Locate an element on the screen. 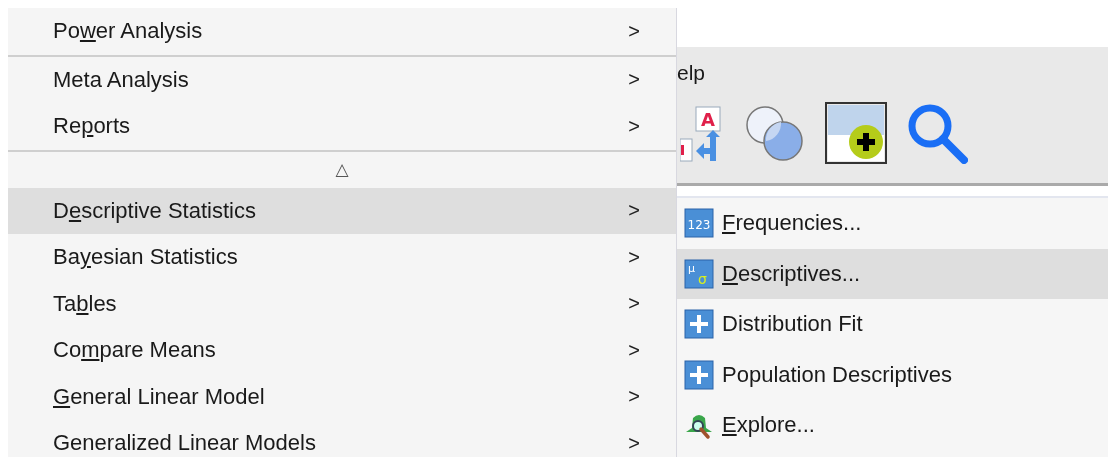 This screenshot has height=457, width=1108. statistics-icon: μ σ is located at coordinates (699, 273).